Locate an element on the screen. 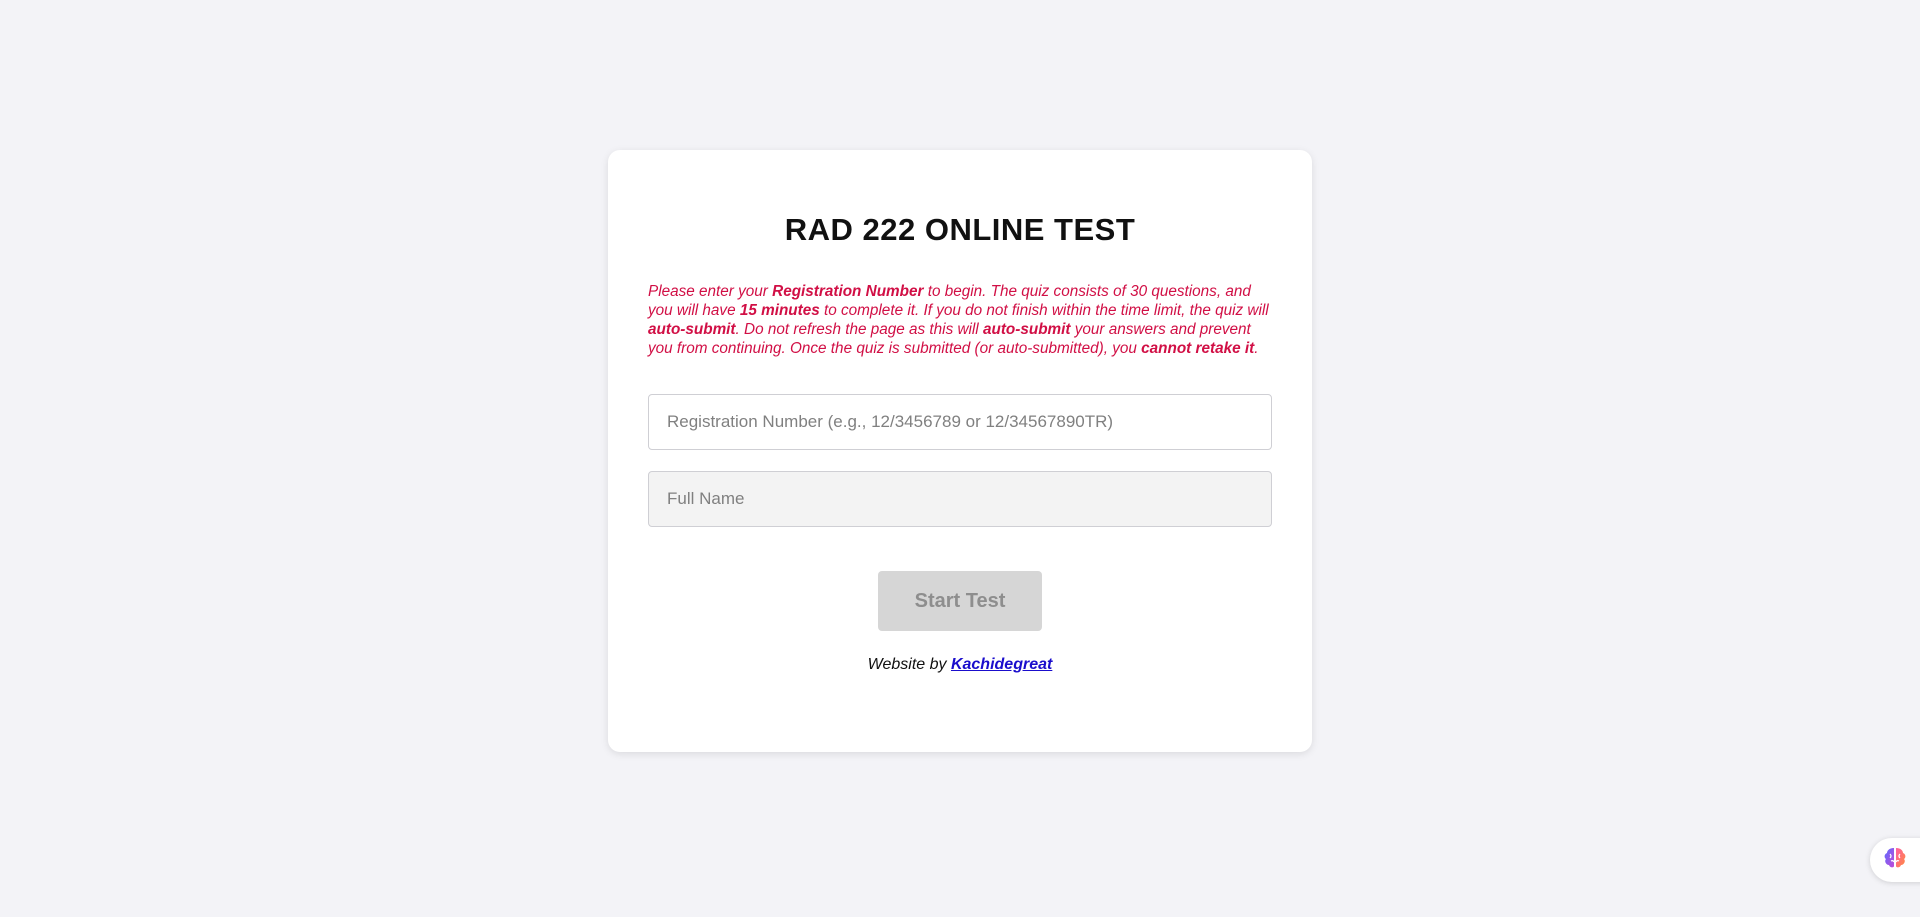 The width and height of the screenshot is (1920, 917). notice-emphasis: 15 minutes is located at coordinates (779, 310).